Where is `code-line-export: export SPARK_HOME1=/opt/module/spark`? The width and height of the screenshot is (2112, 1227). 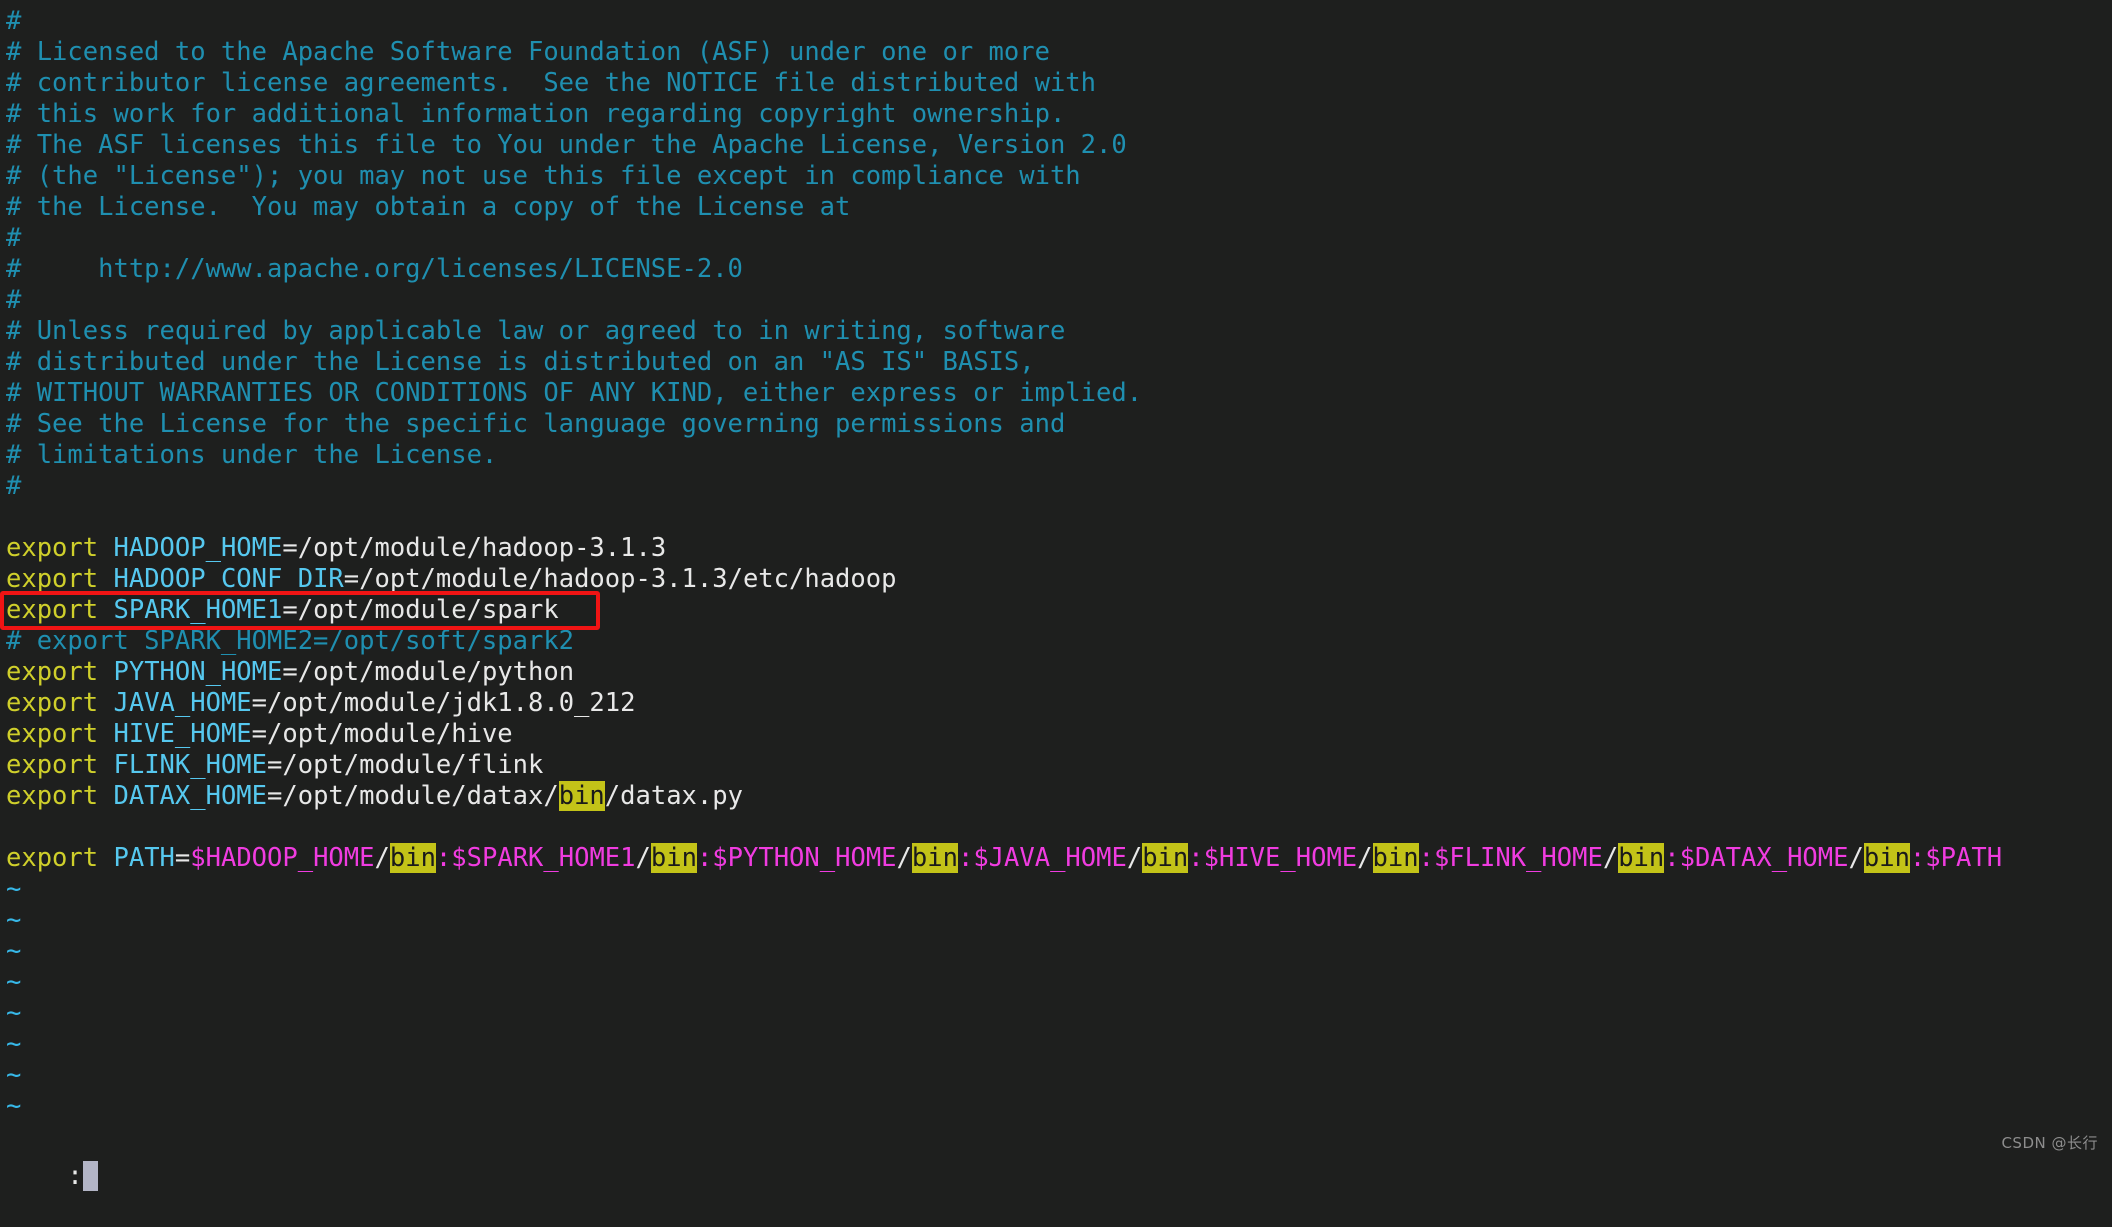
code-line-export: export SPARK_HOME1=/opt/module/spark is located at coordinates (1056, 610).